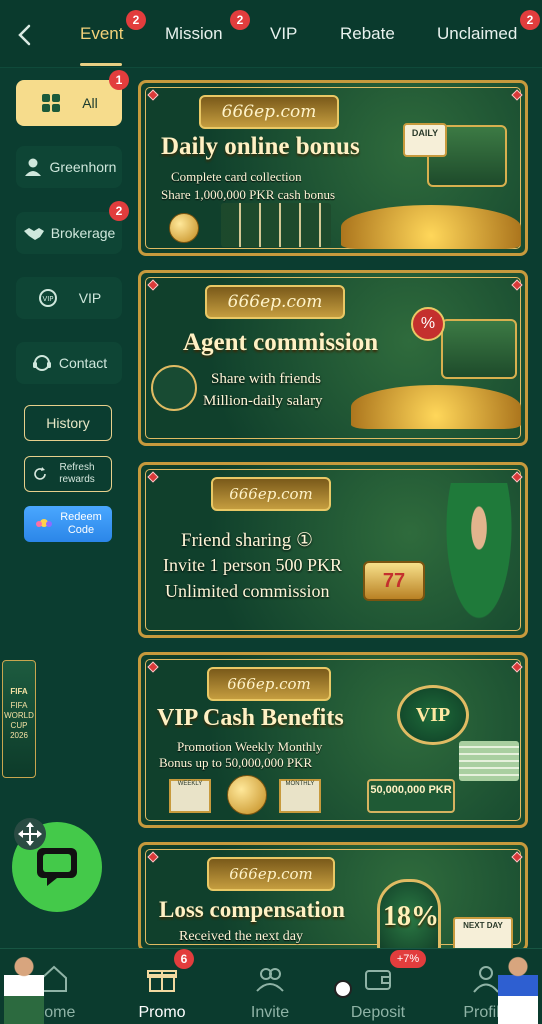 The height and width of the screenshot is (1024, 542). What do you see at coordinates (411, 796) in the screenshot?
I see `cash-amount-plaque: 50,000,000 PKR` at bounding box center [411, 796].